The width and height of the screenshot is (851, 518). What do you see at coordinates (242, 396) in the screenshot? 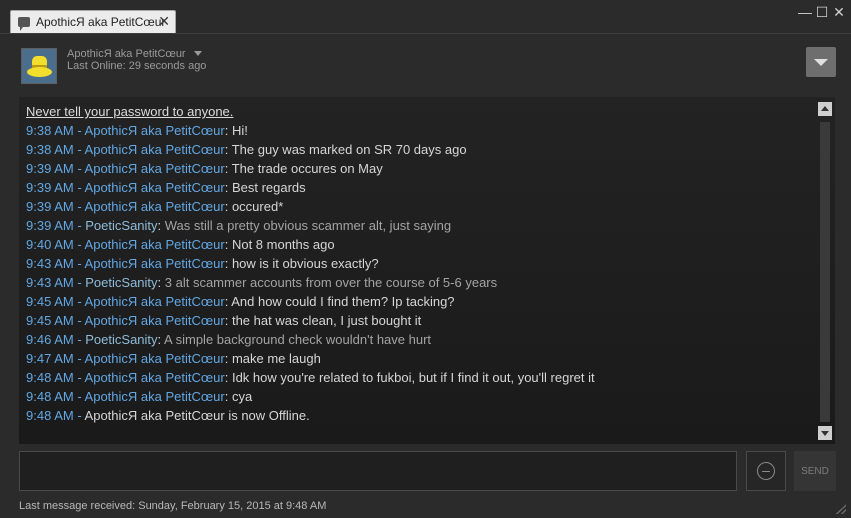
I see `message-text: cya` at bounding box center [242, 396].